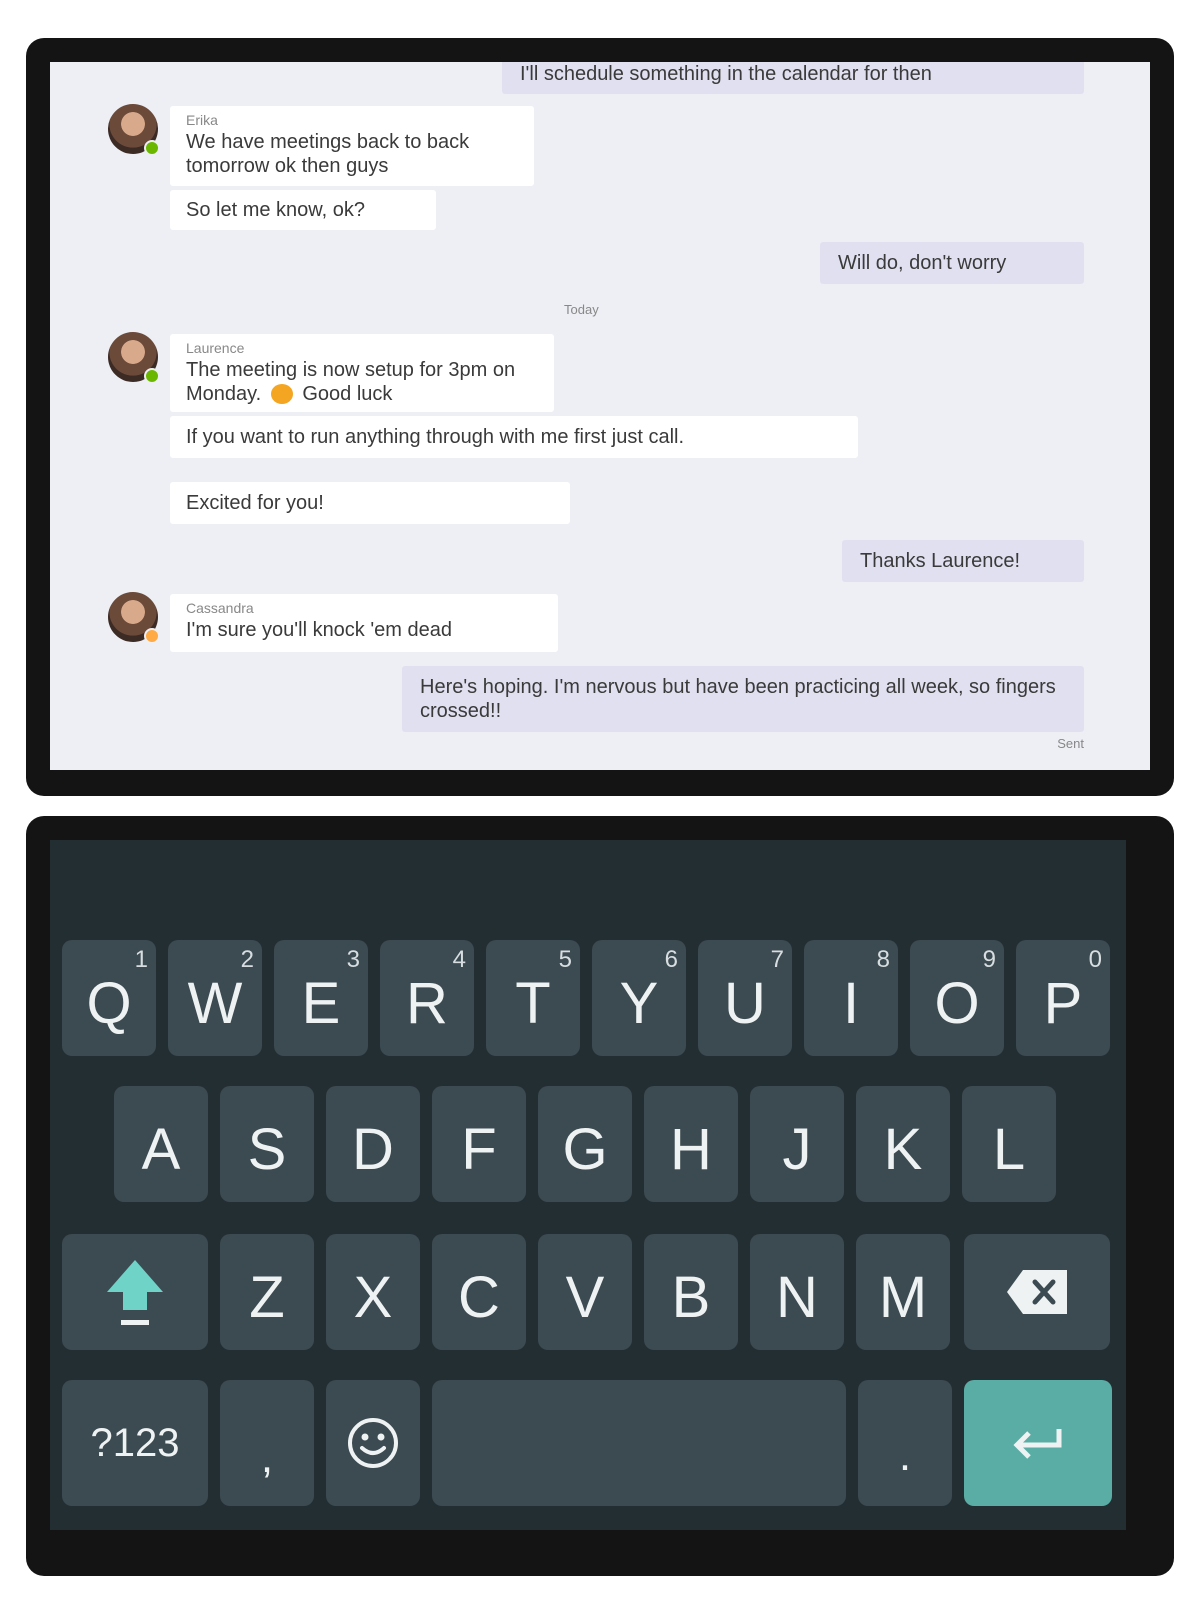  I want to click on key-z: Z, so click(267, 1292).